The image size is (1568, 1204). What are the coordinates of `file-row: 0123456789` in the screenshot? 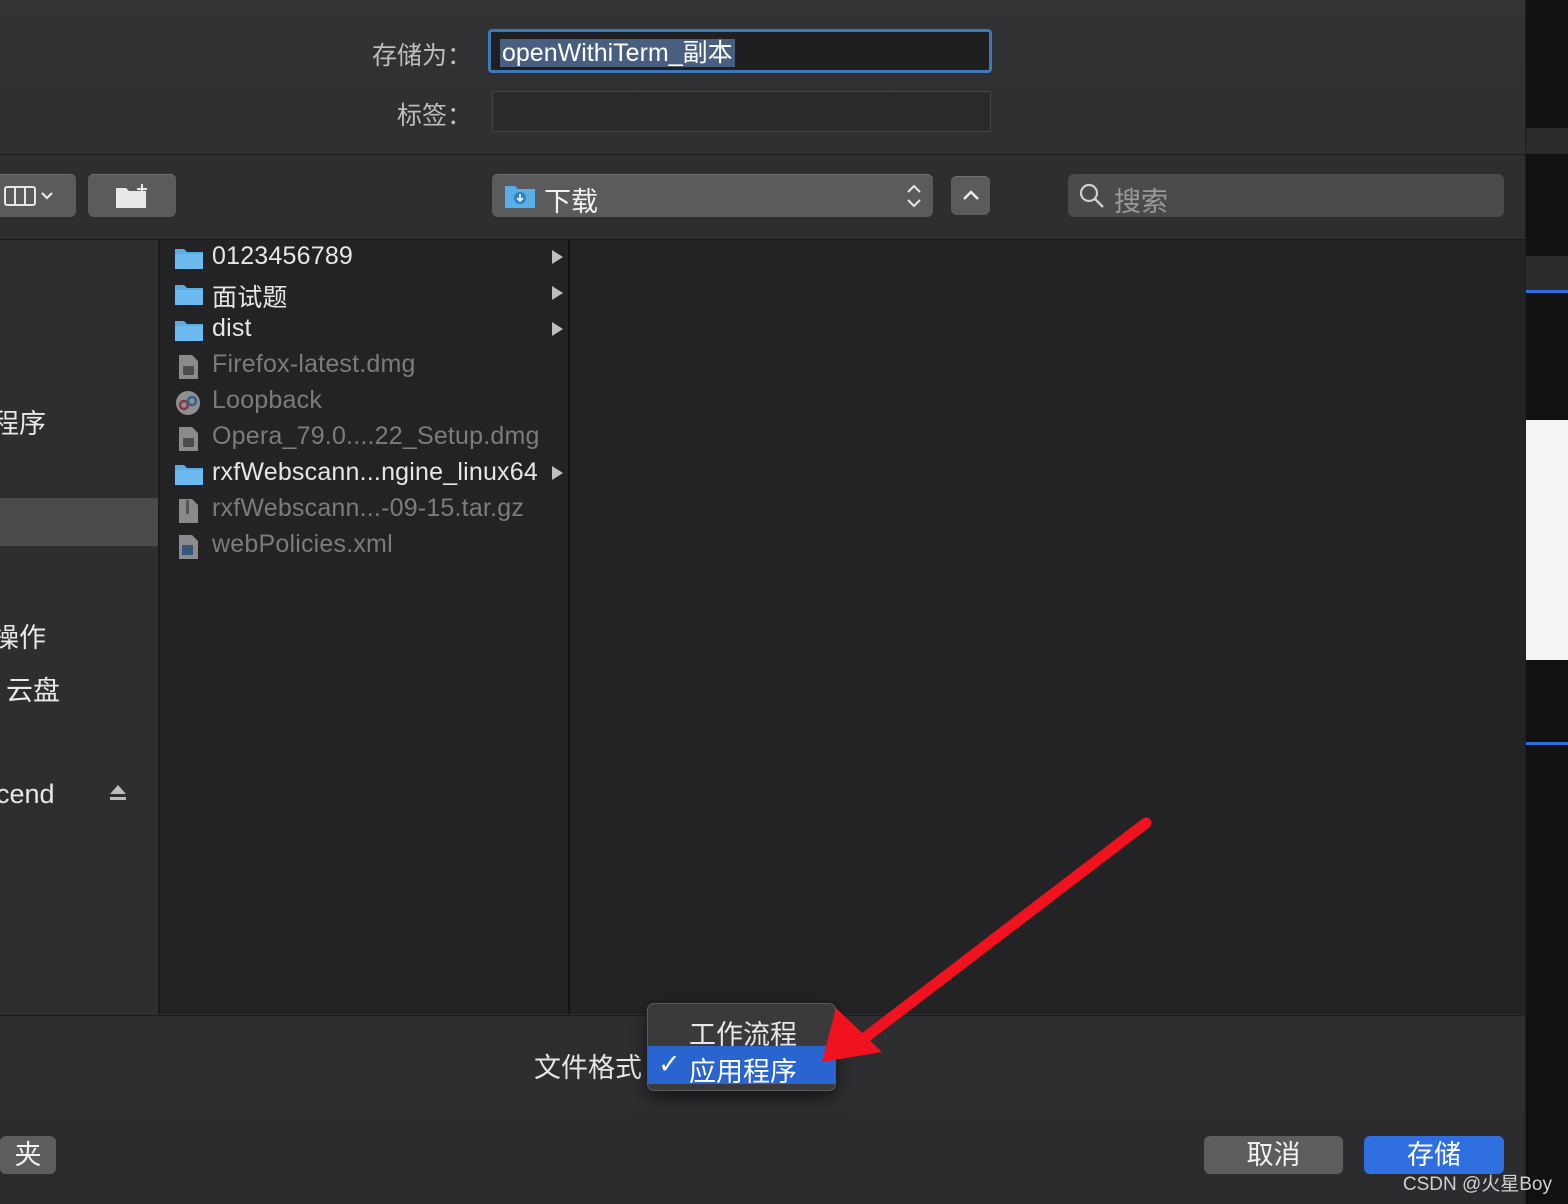 It's located at (364, 258).